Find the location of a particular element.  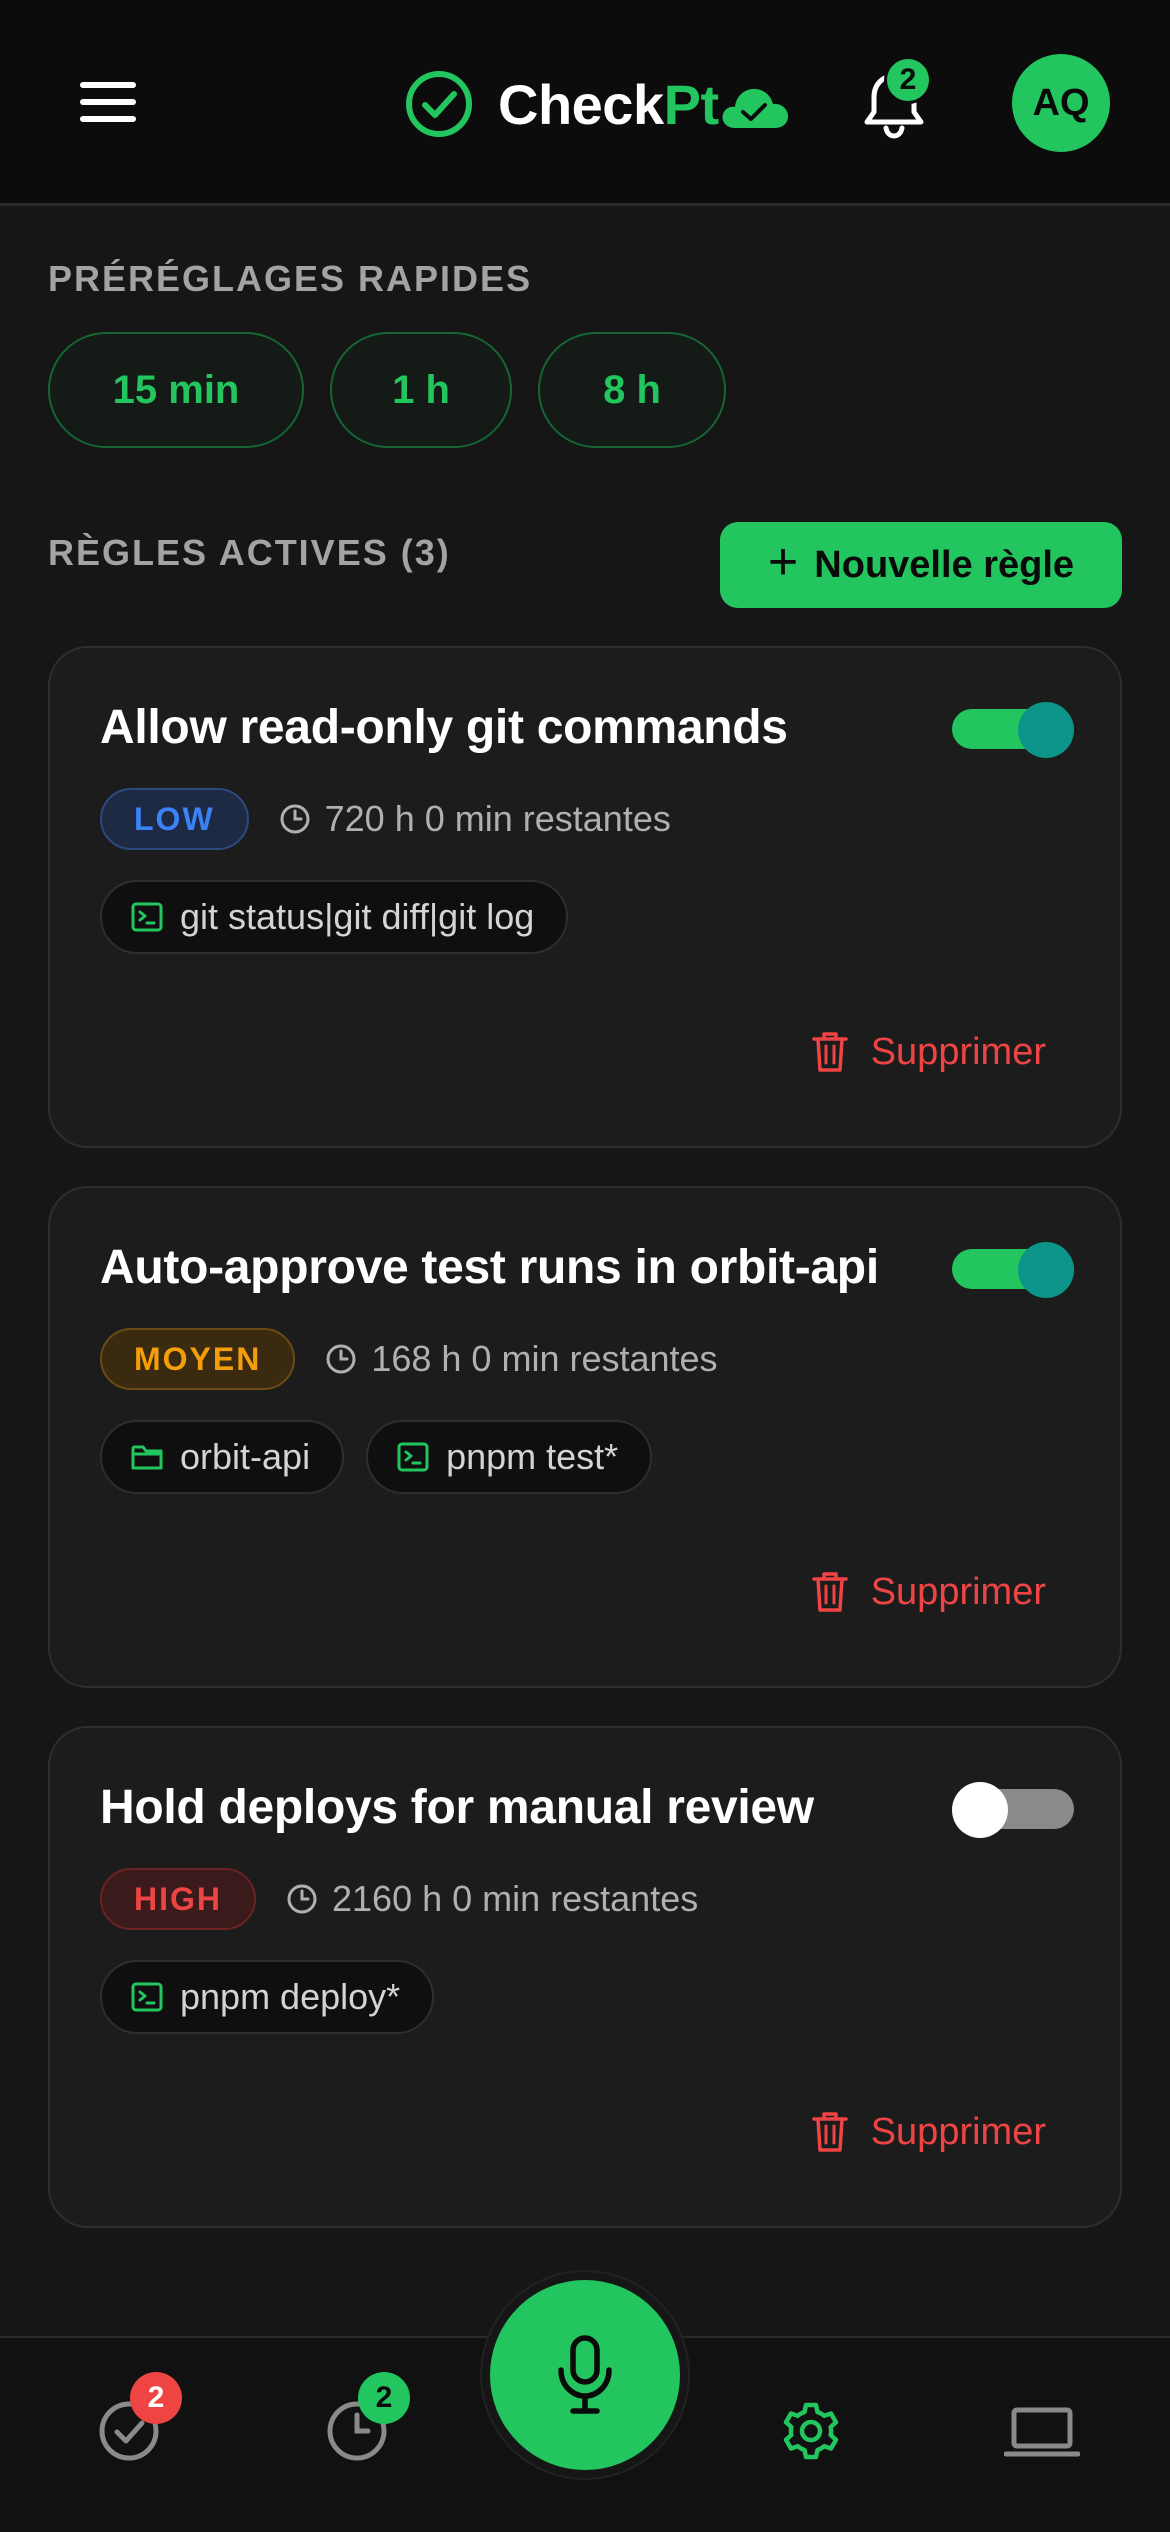

brand-logo: CheckPt is located at coordinates (597, 104).